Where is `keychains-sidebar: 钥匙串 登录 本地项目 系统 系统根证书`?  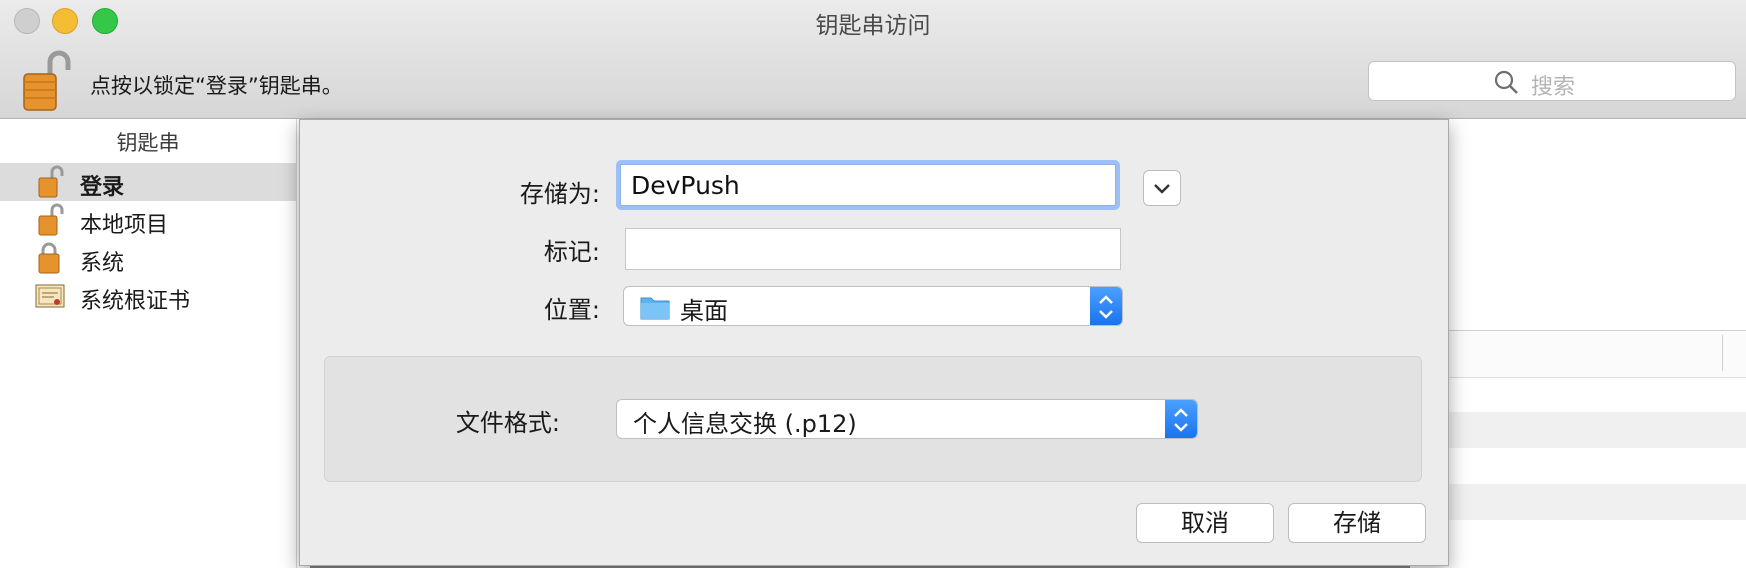 keychains-sidebar: 钥匙串 登录 本地项目 系统 系统根证书 is located at coordinates (148, 343).